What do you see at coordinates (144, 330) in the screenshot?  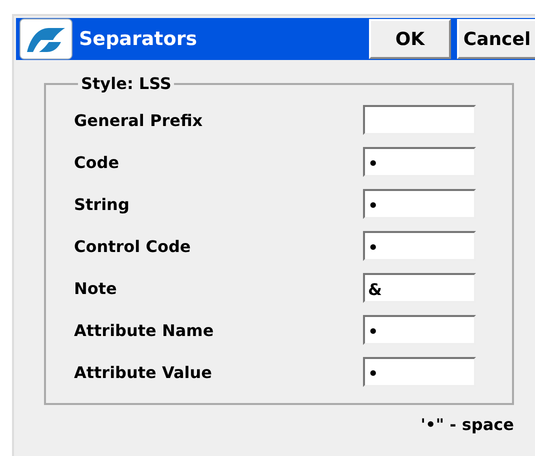 I see `field-label: Attribute Name` at bounding box center [144, 330].